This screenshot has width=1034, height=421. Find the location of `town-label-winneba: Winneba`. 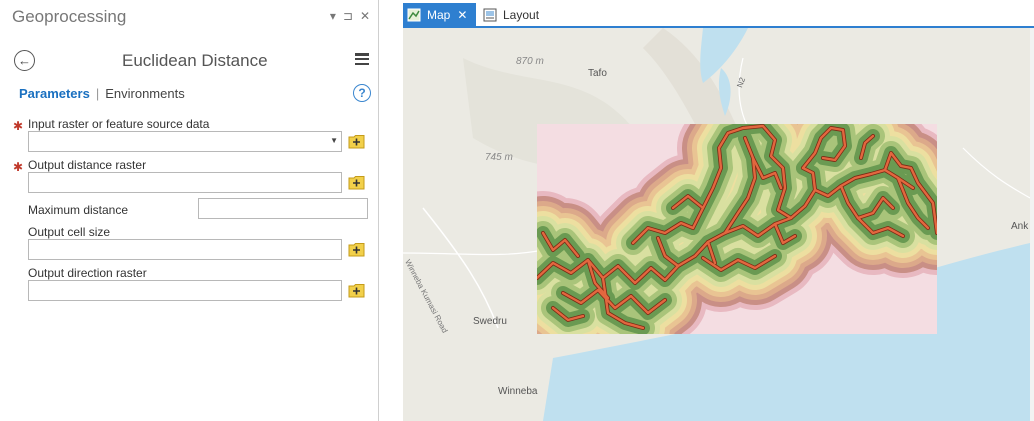

town-label-winneba: Winneba is located at coordinates (518, 391).